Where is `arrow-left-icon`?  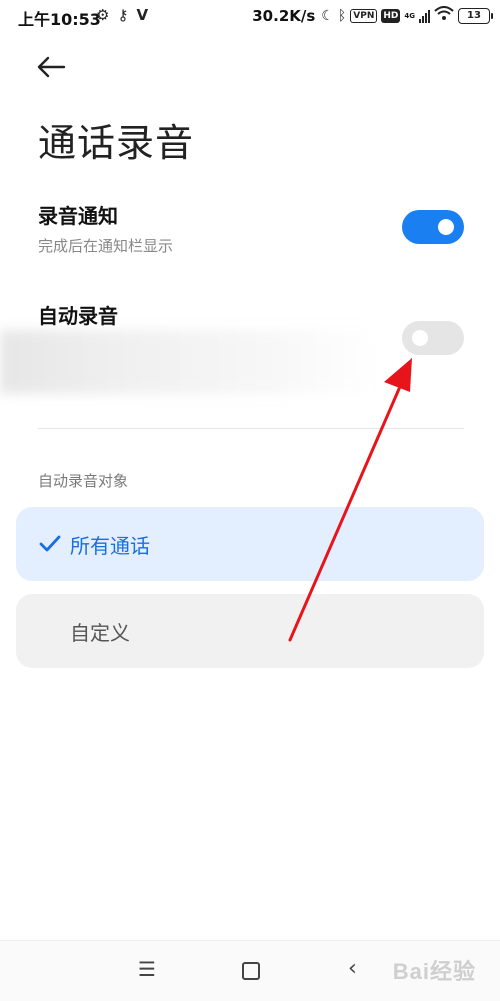
arrow-left-icon is located at coordinates (51, 67).